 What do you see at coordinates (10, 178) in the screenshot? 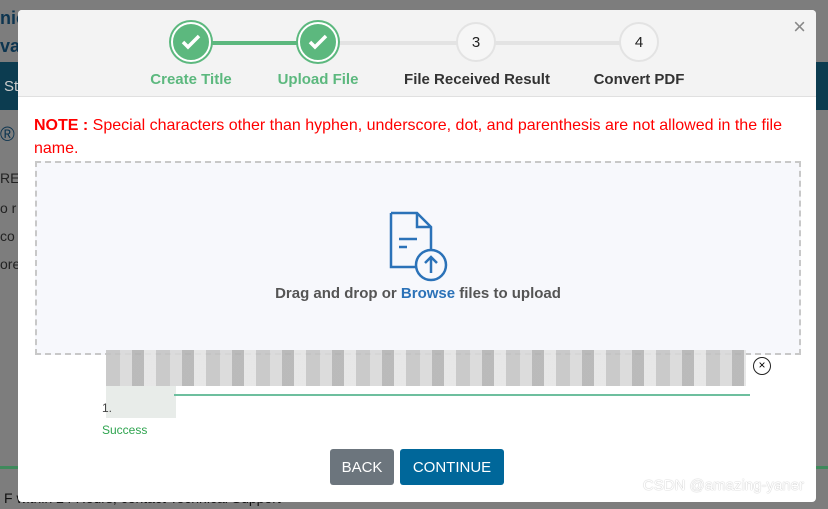
I see `background-text: RE` at bounding box center [10, 178].